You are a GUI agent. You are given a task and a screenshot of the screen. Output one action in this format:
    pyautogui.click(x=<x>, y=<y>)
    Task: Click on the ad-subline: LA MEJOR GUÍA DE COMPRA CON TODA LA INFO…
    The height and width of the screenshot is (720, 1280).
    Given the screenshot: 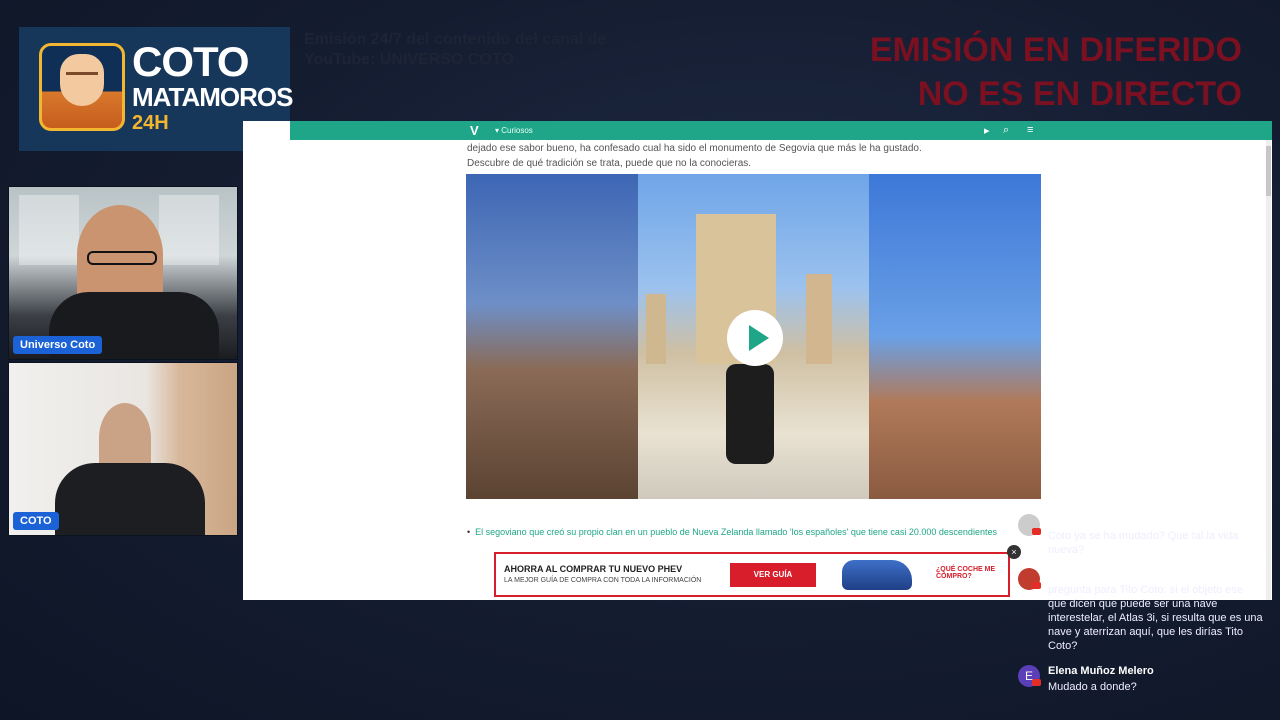 What is the action you would take?
    pyautogui.click(x=603, y=580)
    